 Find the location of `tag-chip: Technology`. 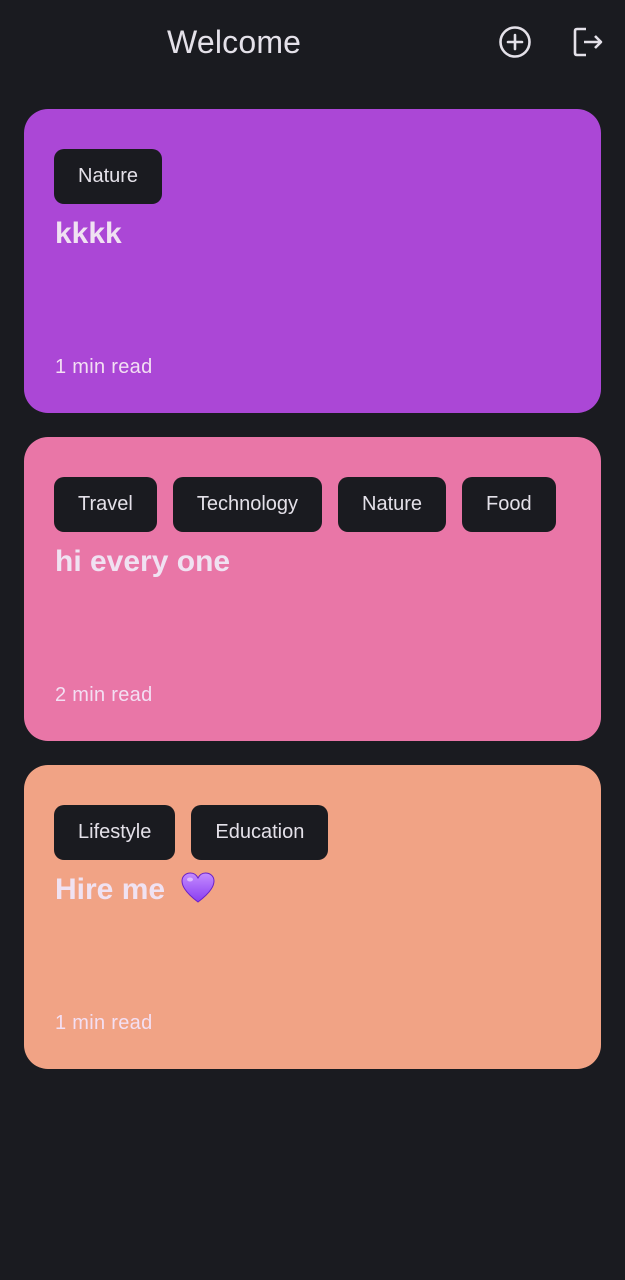

tag-chip: Technology is located at coordinates (247, 504).